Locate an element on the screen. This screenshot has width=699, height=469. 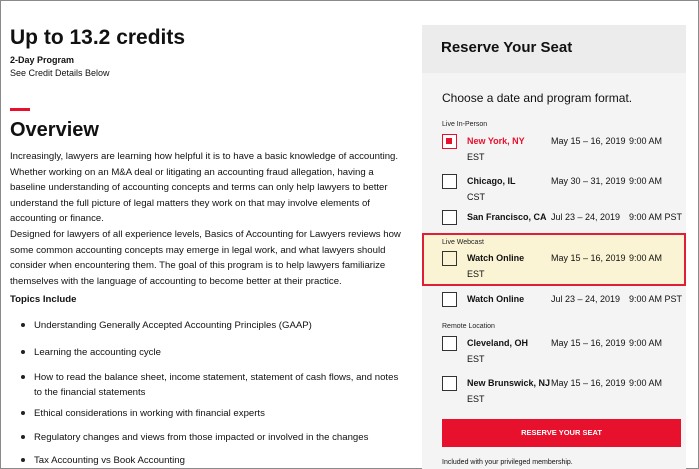
reserve-seat-button: RESERVE YOUR SEAT is located at coordinates (561, 433).